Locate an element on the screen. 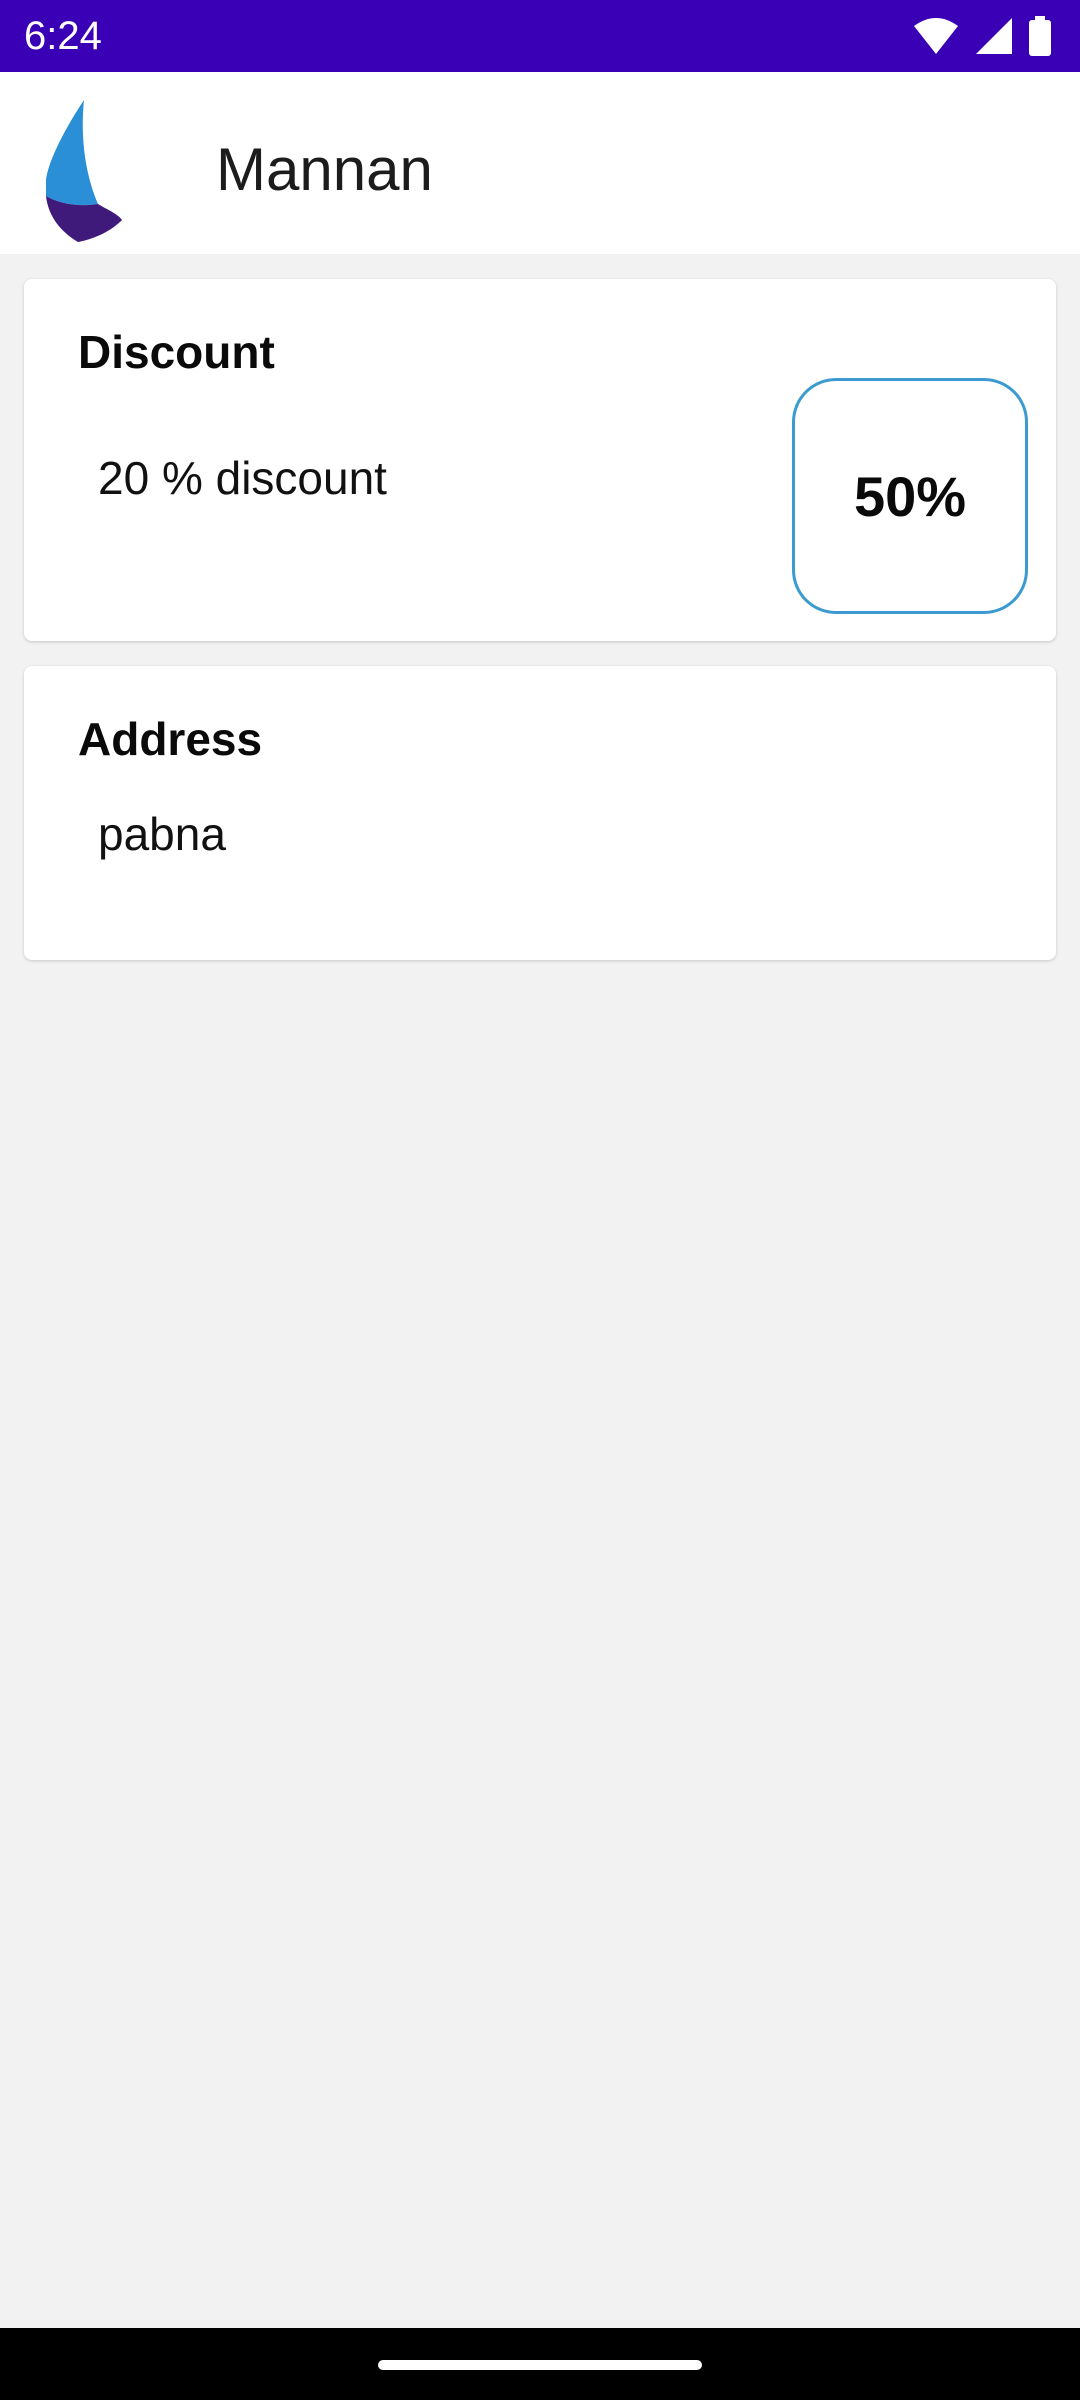 The width and height of the screenshot is (1080, 2400). app-title: Mannan is located at coordinates (324, 169).